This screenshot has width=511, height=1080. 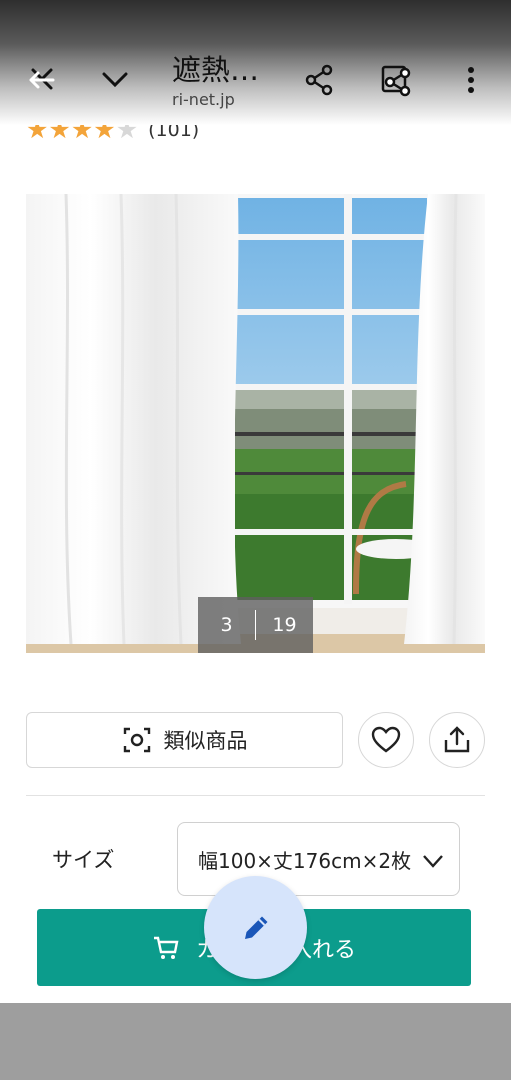 I want to click on image-counter-total: 19, so click(x=284, y=625).